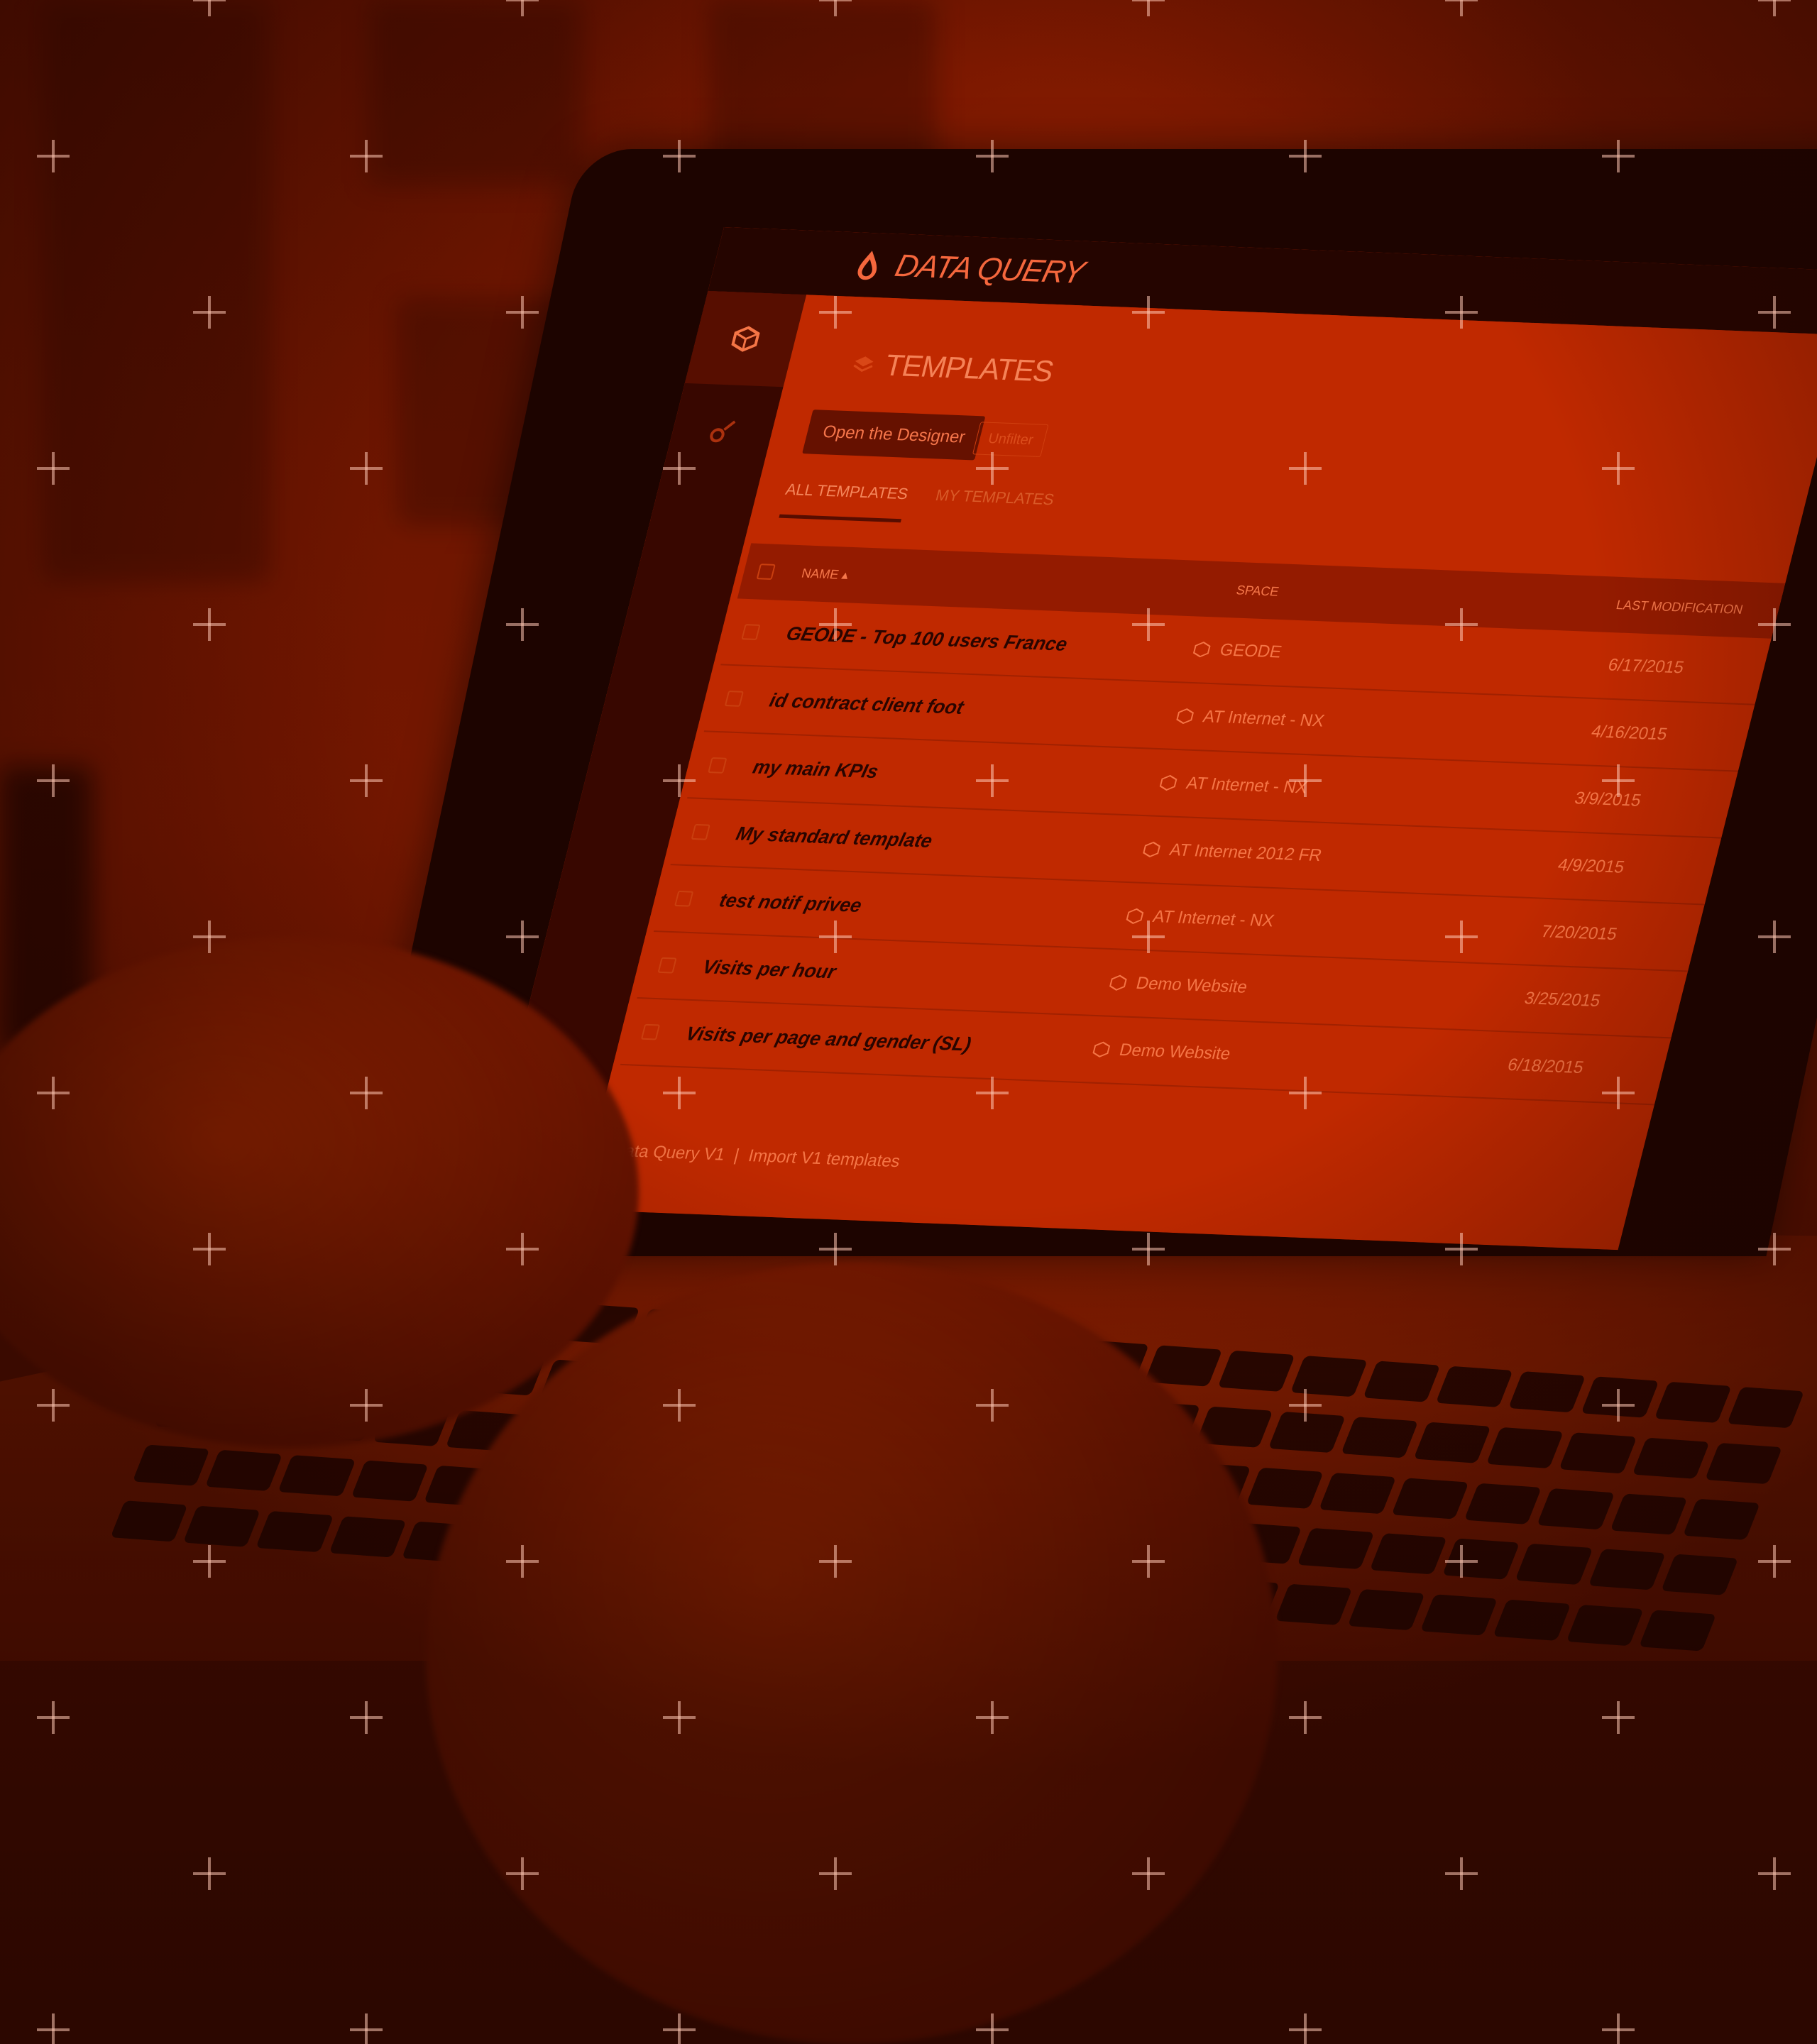 This screenshot has width=1817, height=2044. What do you see at coordinates (828, 1039) in the screenshot?
I see `row-name: Visits per page and gender (SL)` at bounding box center [828, 1039].